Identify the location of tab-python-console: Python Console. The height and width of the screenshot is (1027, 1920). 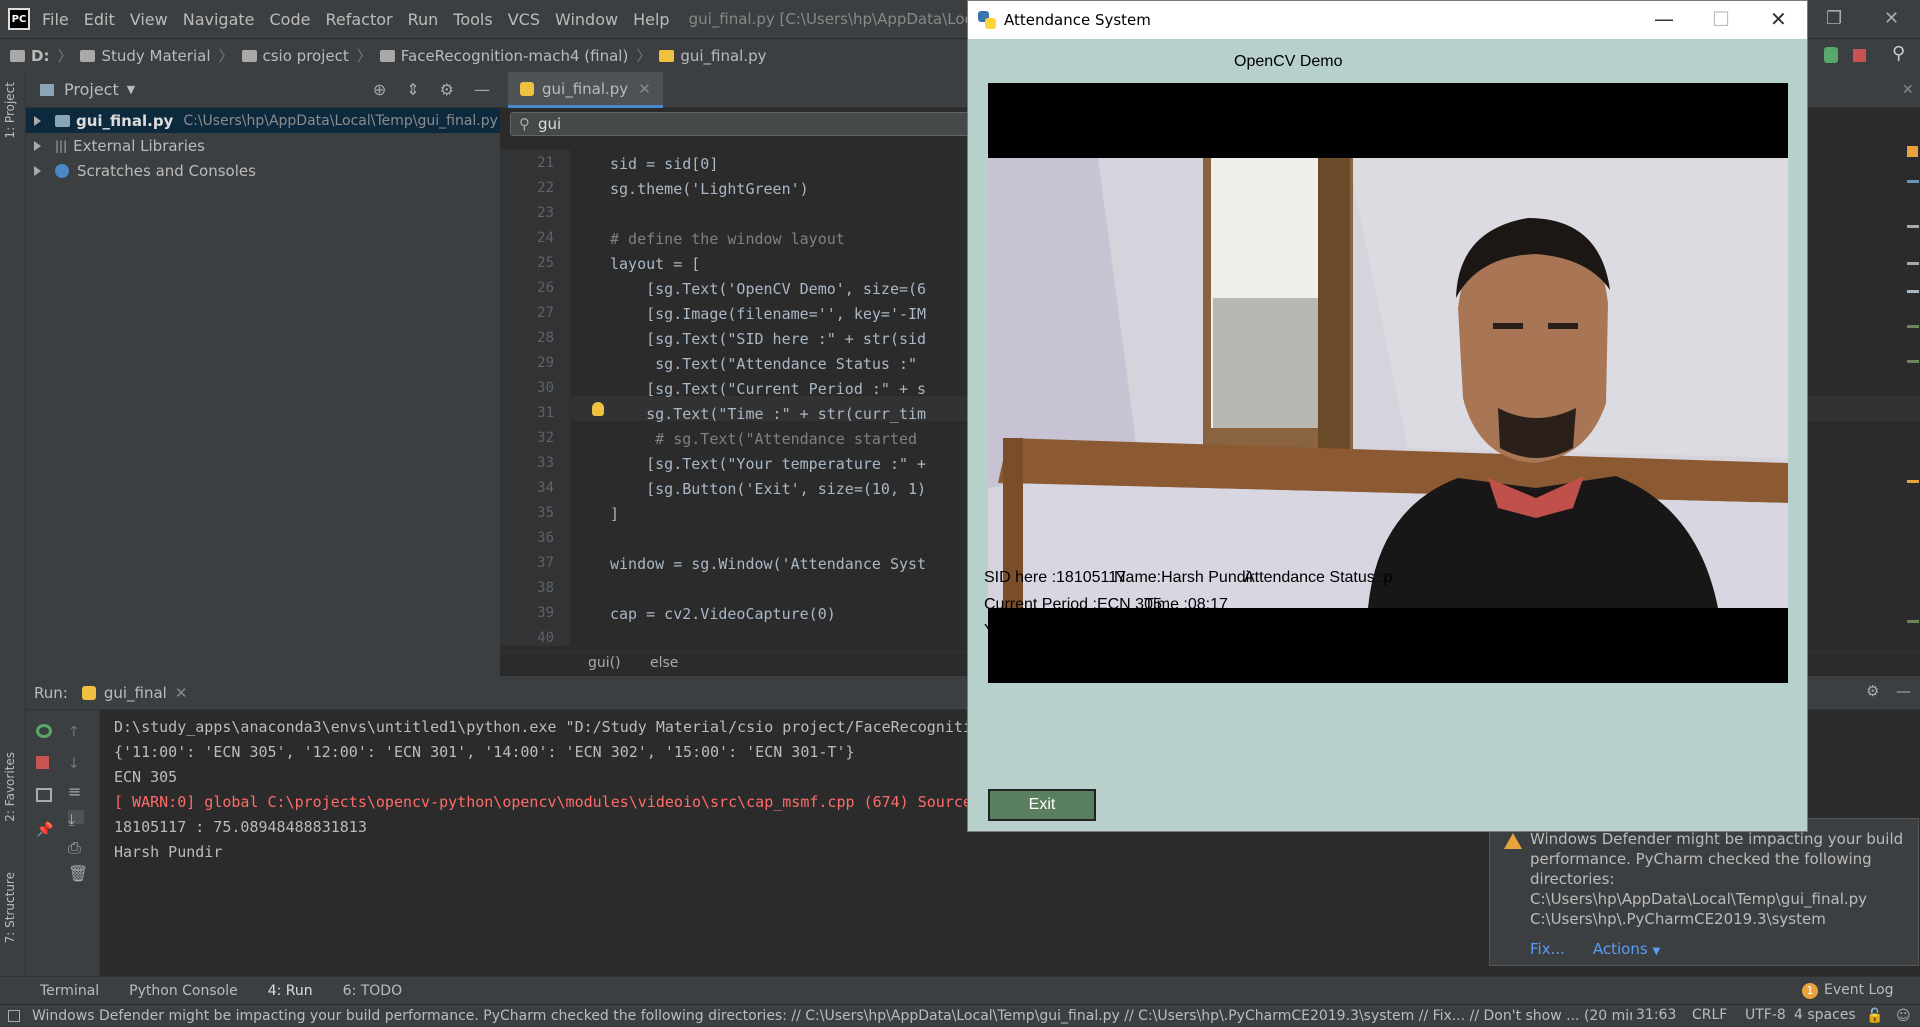
(183, 991).